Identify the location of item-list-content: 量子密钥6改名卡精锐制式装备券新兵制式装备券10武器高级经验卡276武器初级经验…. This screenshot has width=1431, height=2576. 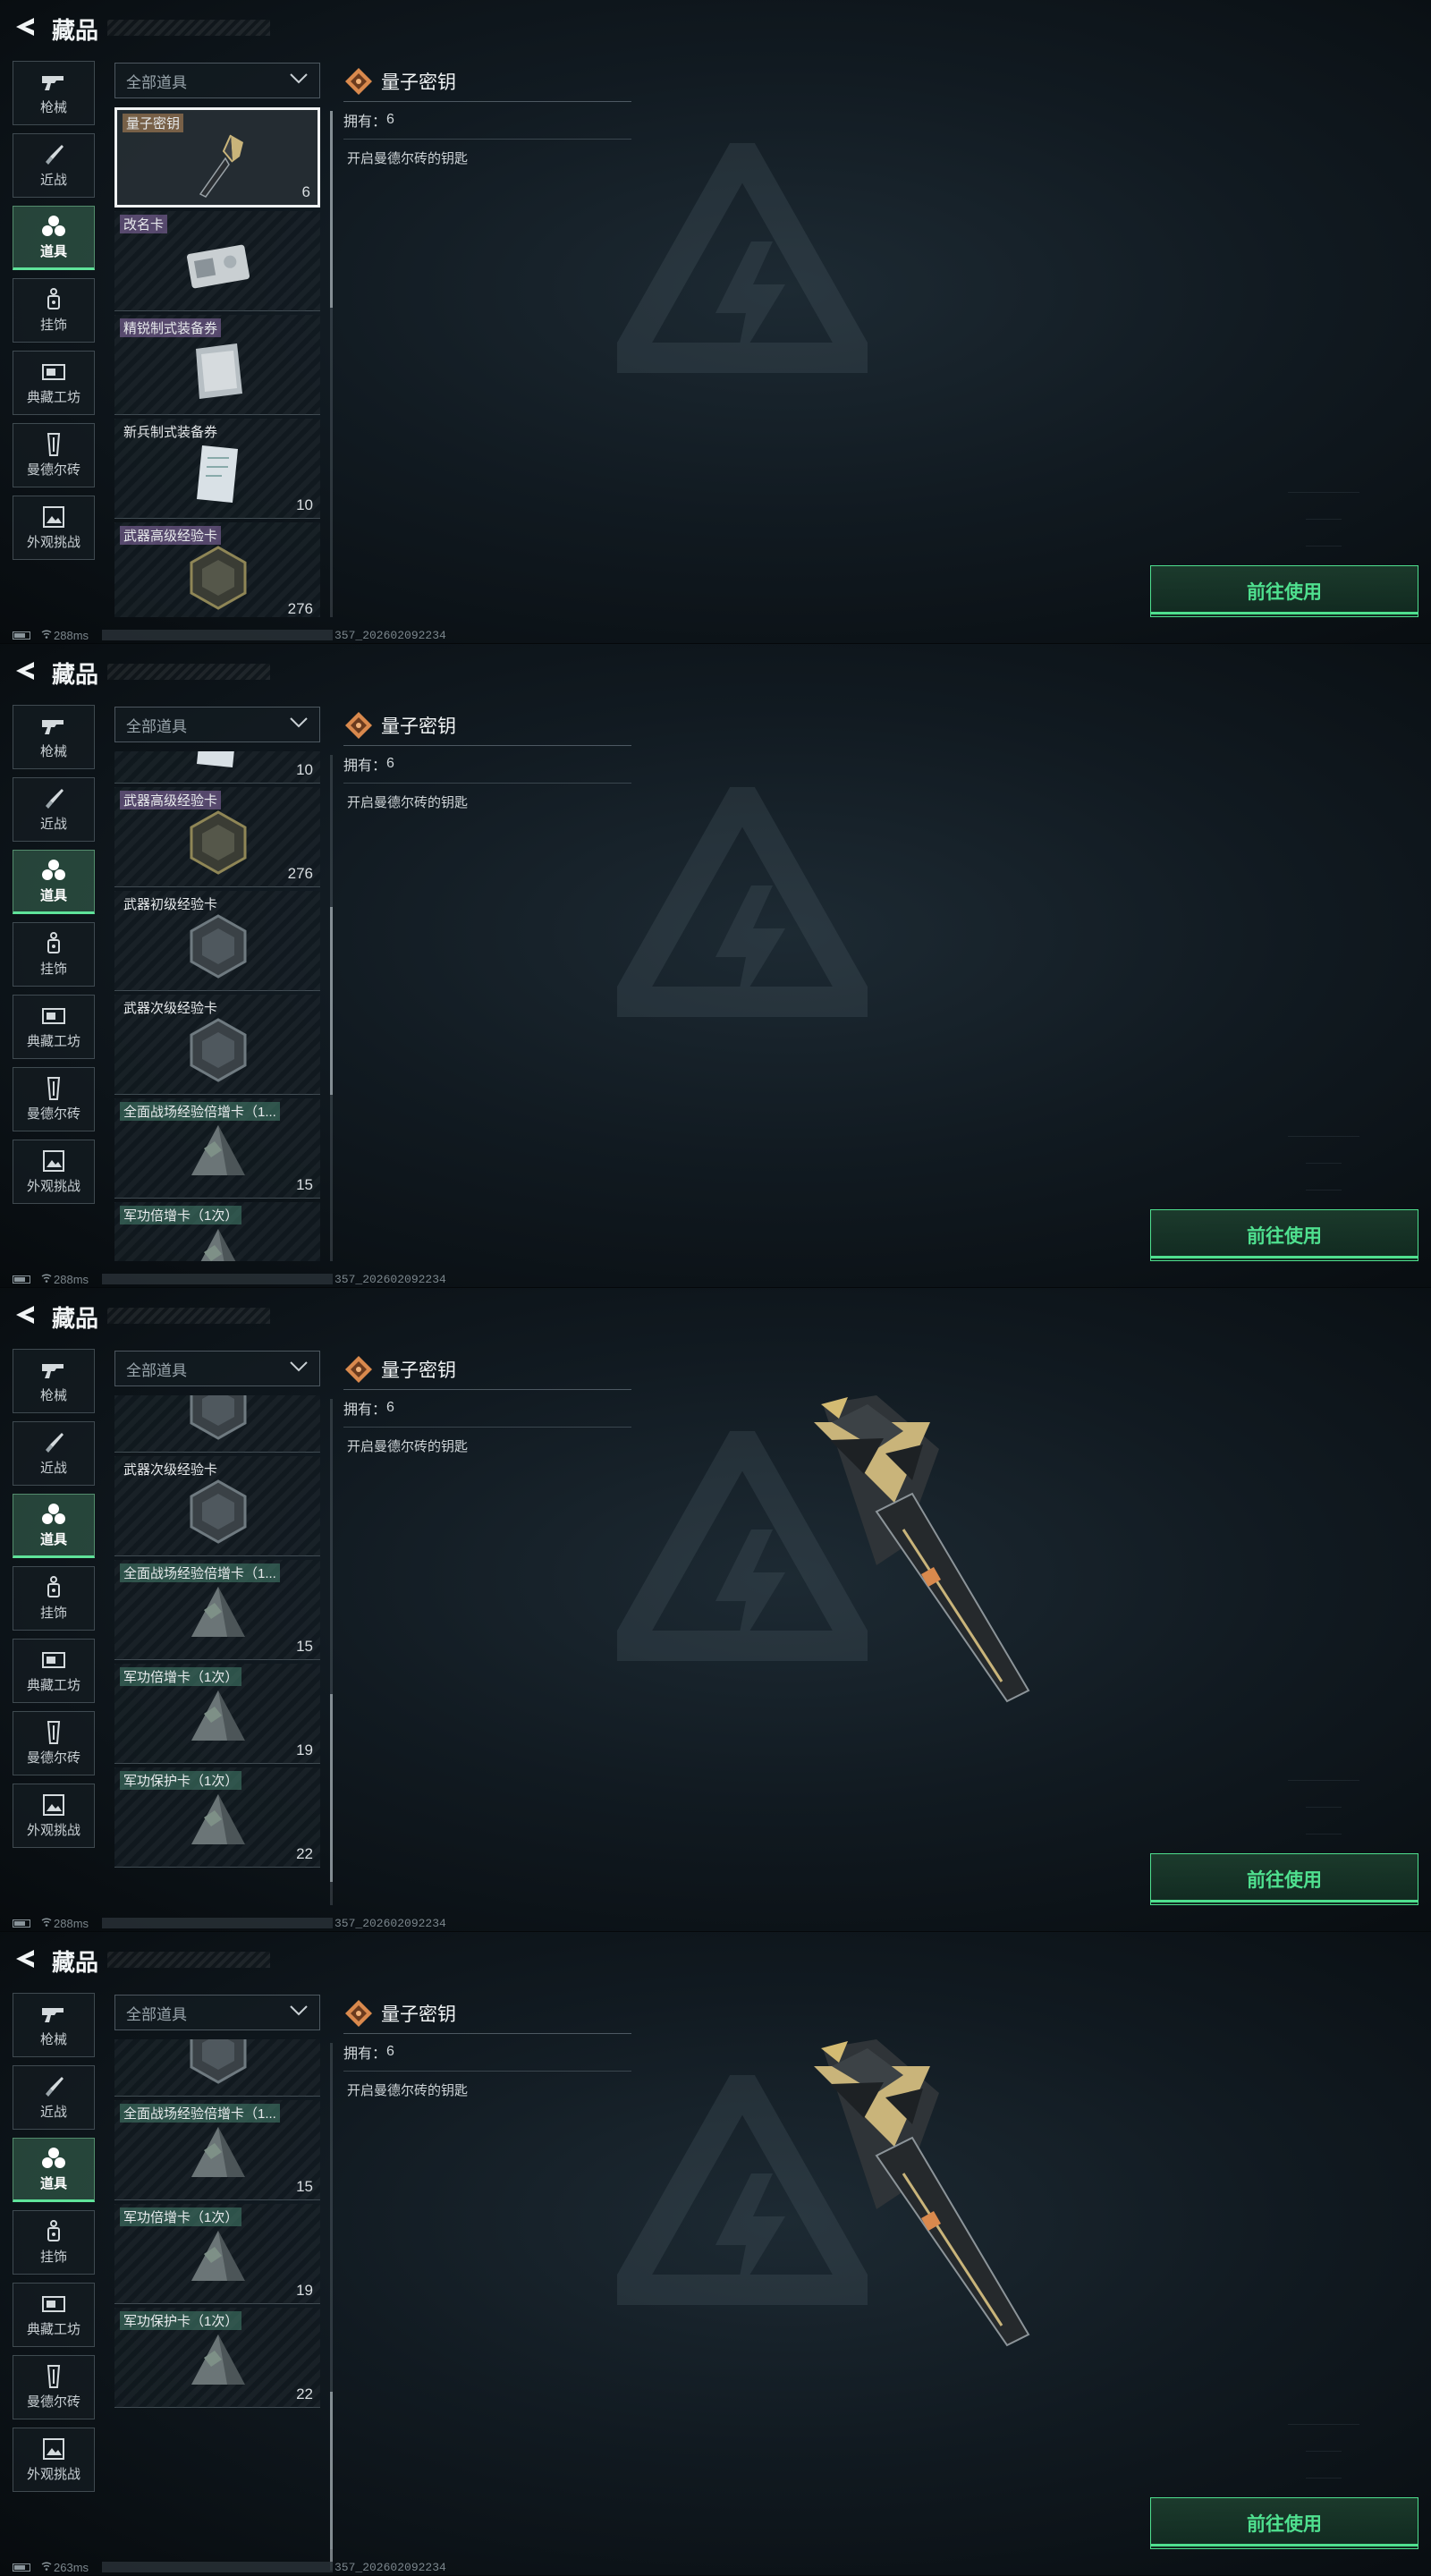
(218, 362).